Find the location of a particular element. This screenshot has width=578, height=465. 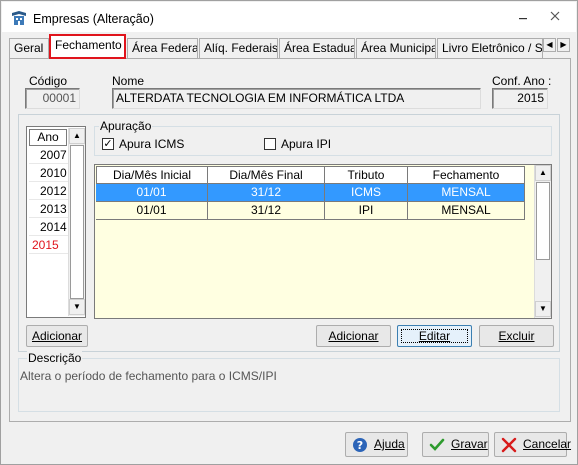

tab-label: Livro Eletrônico / SP is located at coordinates (492, 48).